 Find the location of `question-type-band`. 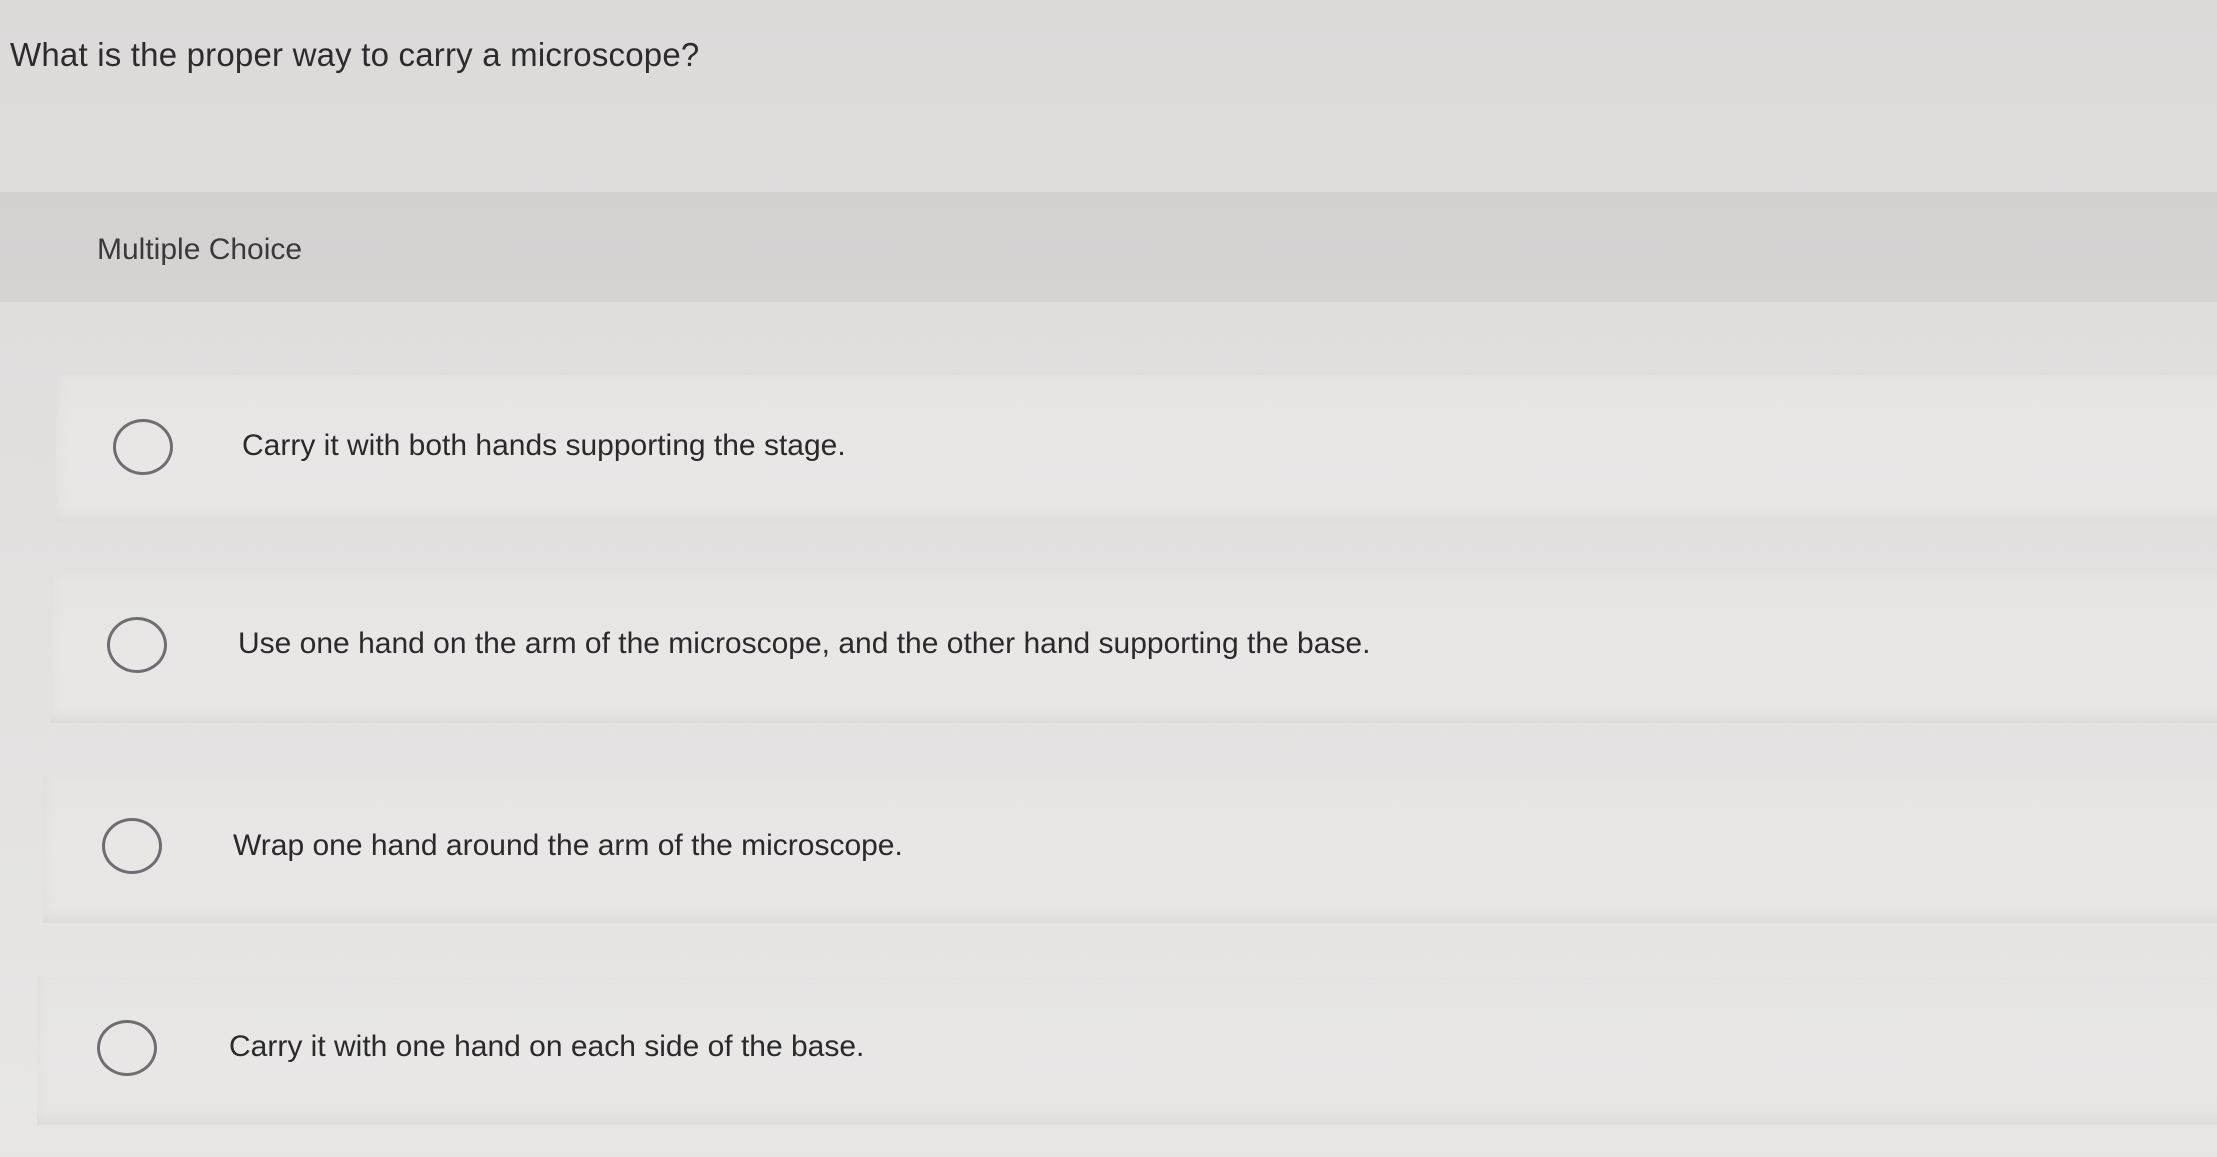

question-type-band is located at coordinates (1108, 247).